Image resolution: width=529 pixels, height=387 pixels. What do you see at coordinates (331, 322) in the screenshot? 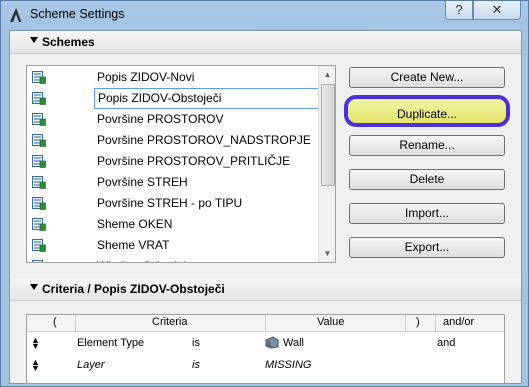
I see `column-value: Value` at bounding box center [331, 322].